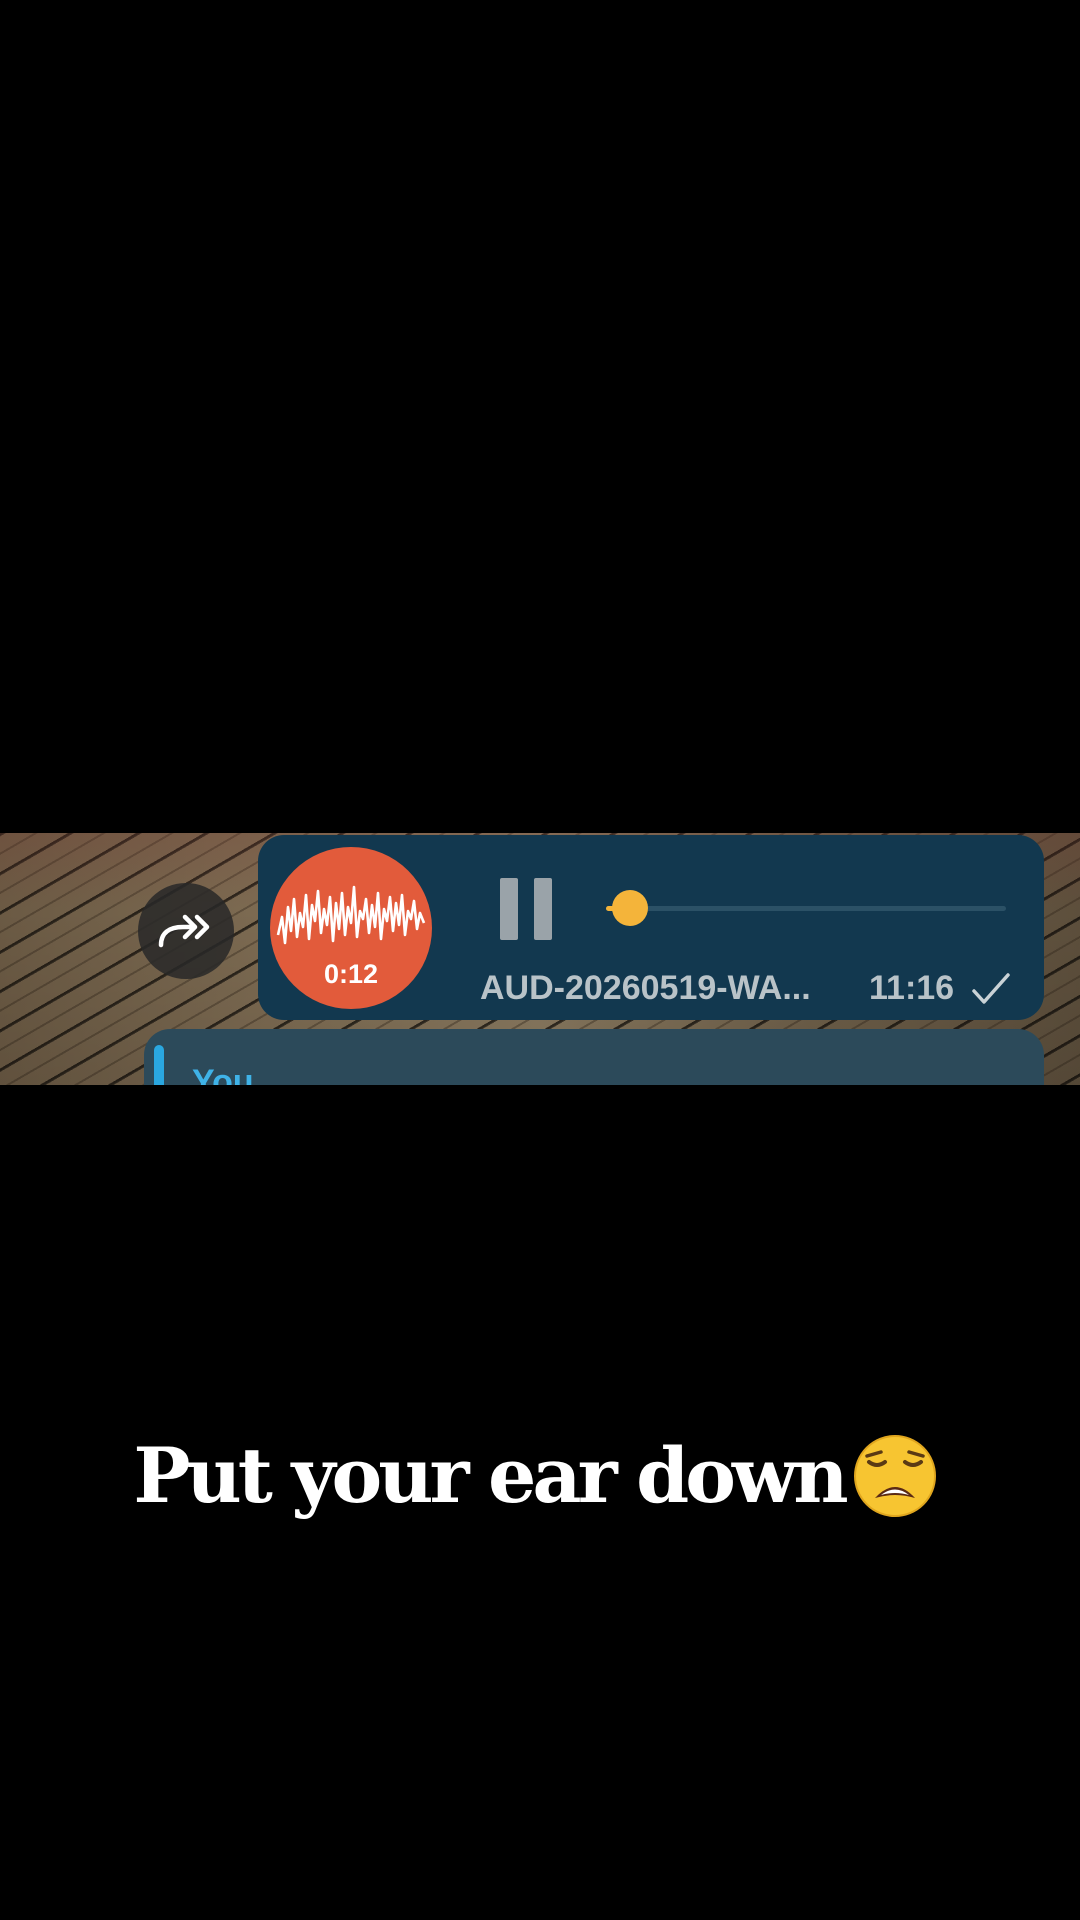 The width and height of the screenshot is (1080, 1920). I want to click on reply-sender: You, so click(223, 1074).